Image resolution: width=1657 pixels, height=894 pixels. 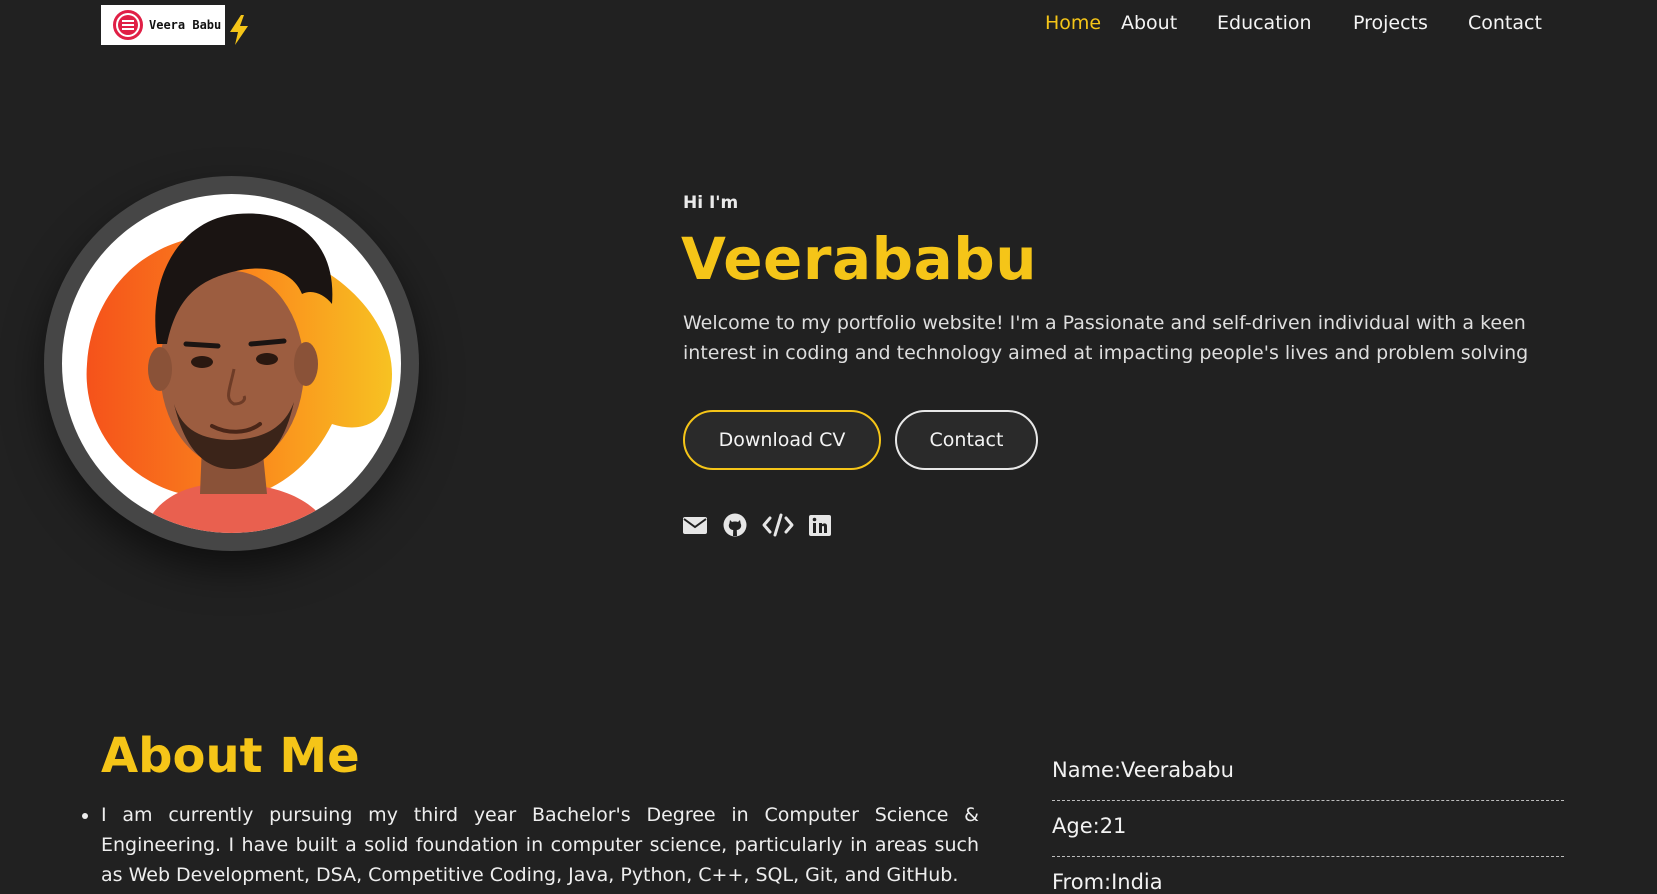 I want to click on nav-projects: Projects, so click(x=1390, y=23).